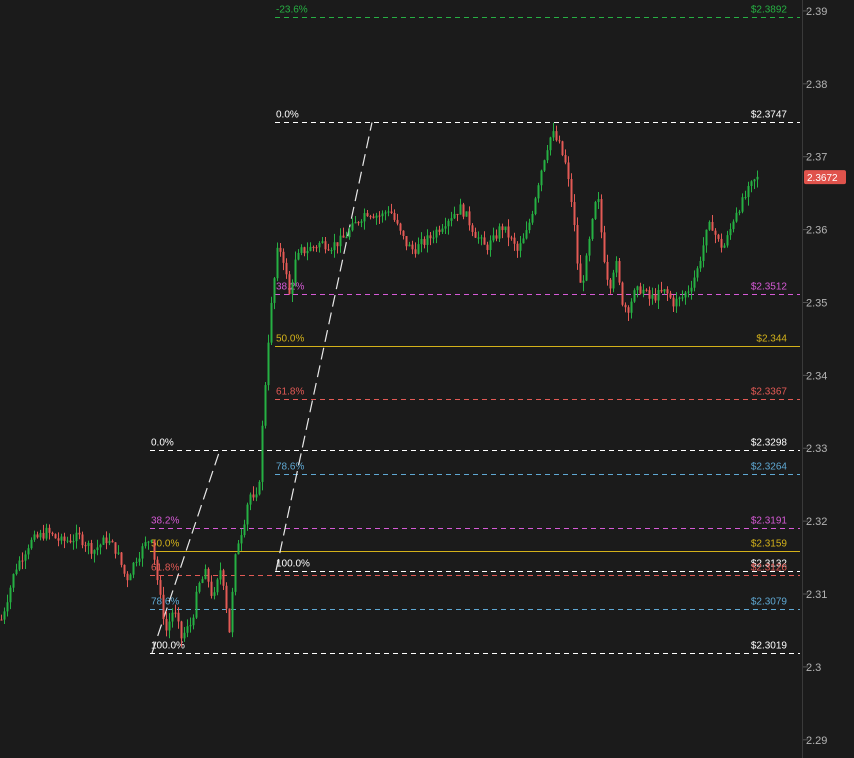 This screenshot has width=854, height=758. I want to click on fib-lower-pct-label: 38.2%, so click(165, 521).